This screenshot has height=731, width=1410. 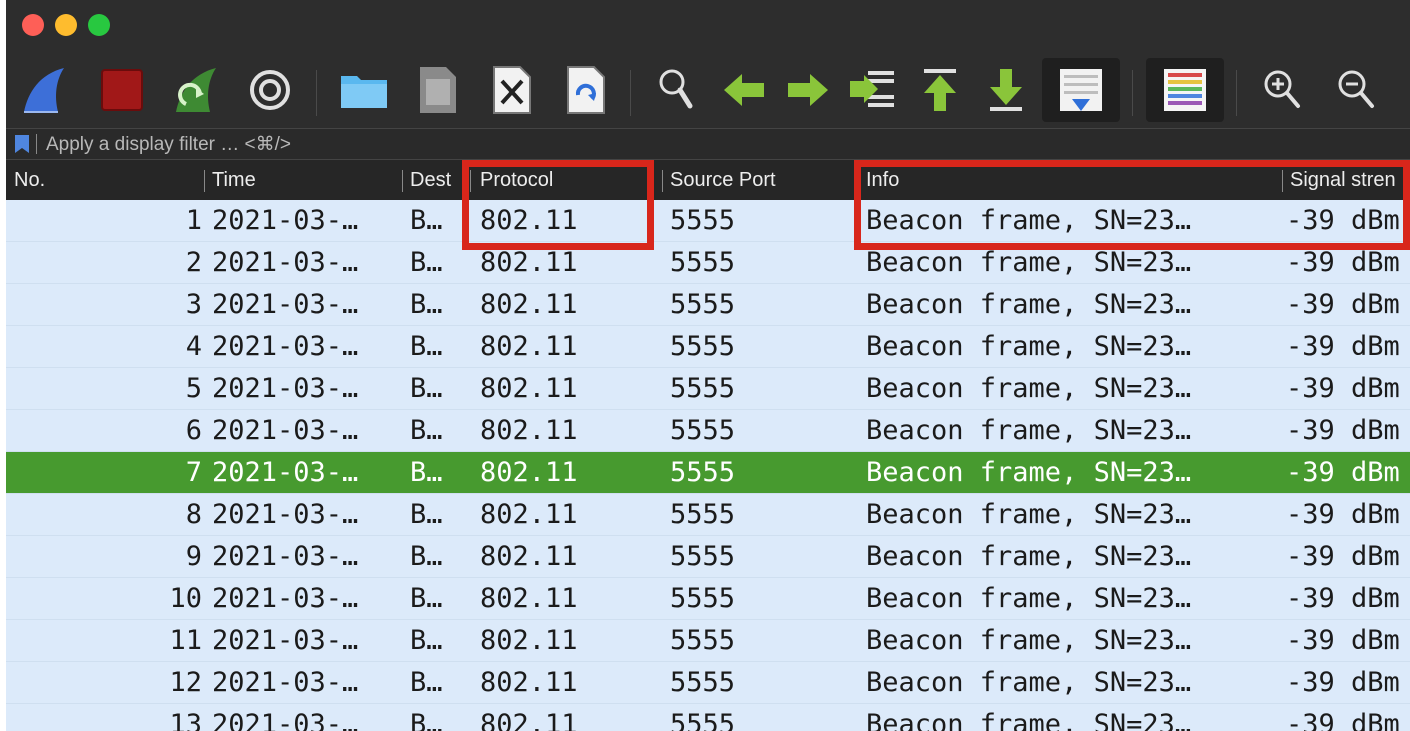 I want to click on reload-file-icon, so click(x=586, y=90).